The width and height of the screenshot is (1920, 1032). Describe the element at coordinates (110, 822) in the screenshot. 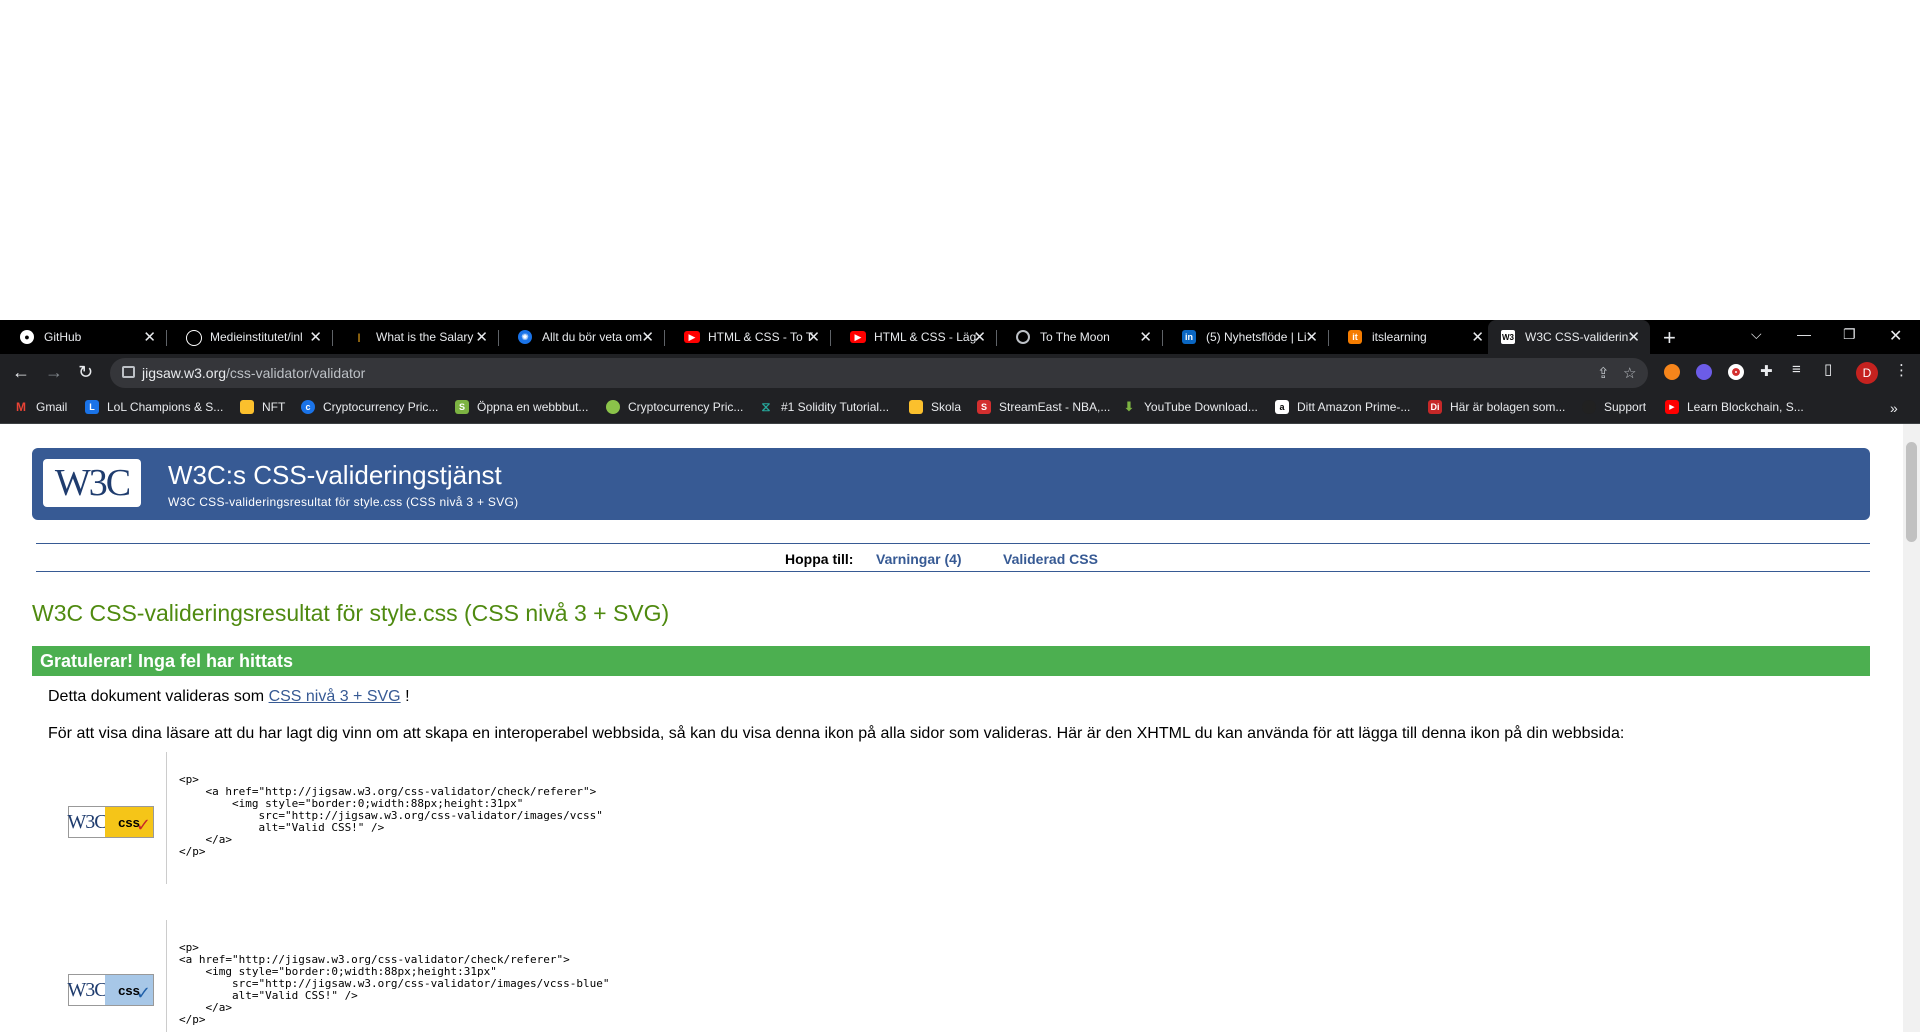

I see `valid-css-badge: W3C css ✓` at that location.